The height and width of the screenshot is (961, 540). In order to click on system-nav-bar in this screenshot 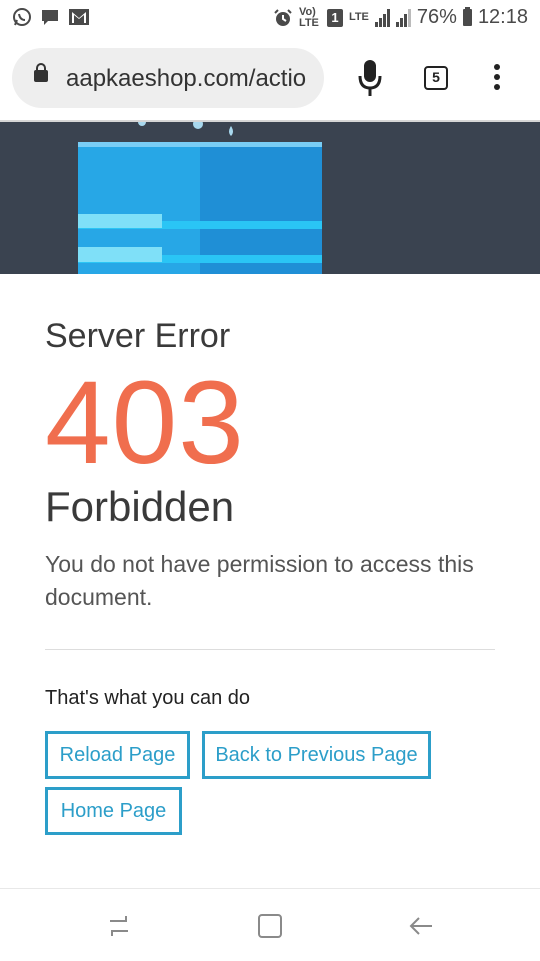, I will do `click(270, 924)`.